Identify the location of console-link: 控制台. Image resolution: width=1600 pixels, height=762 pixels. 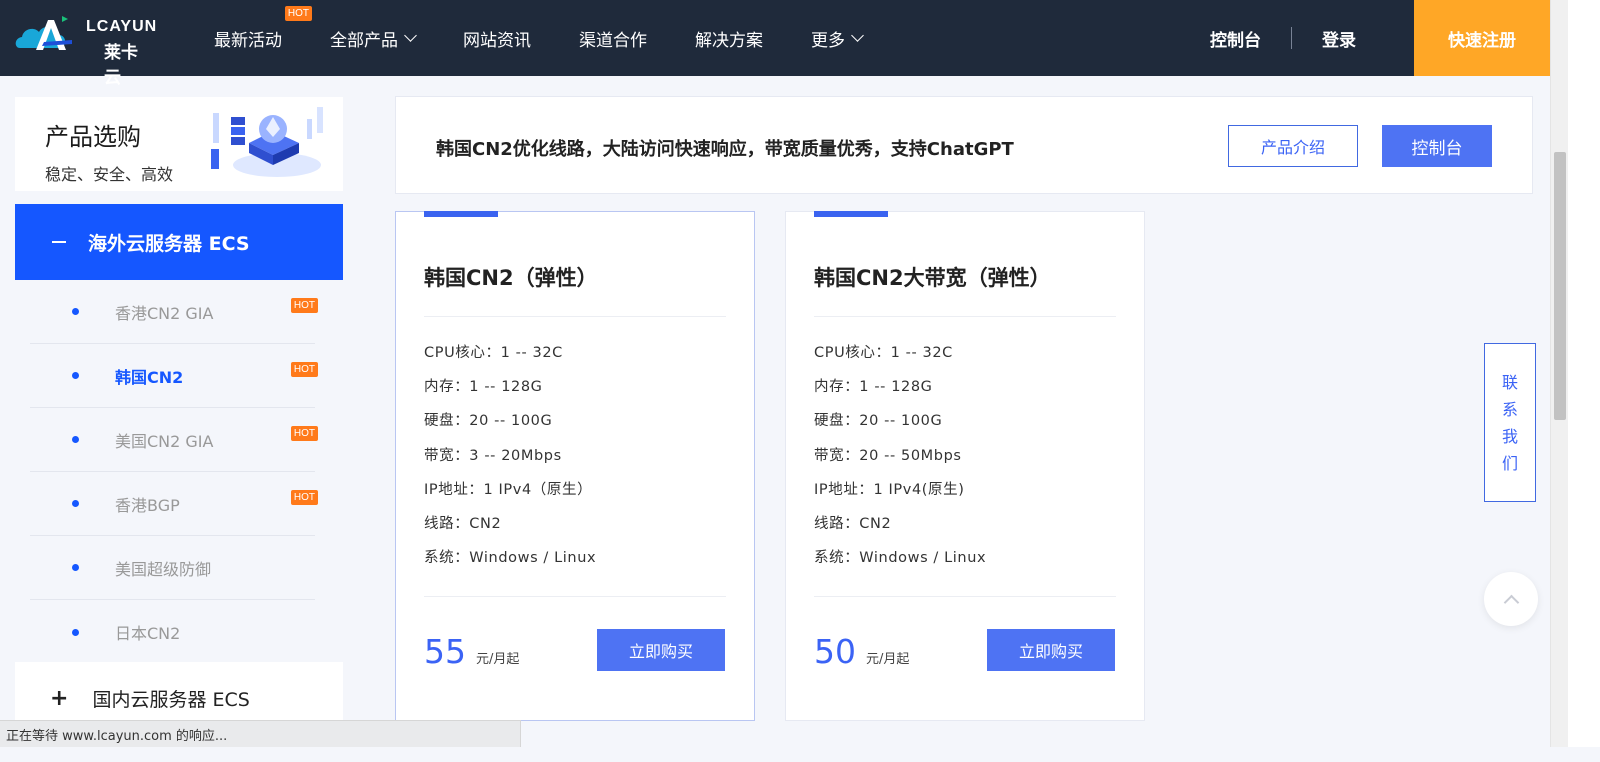
(1235, 38).